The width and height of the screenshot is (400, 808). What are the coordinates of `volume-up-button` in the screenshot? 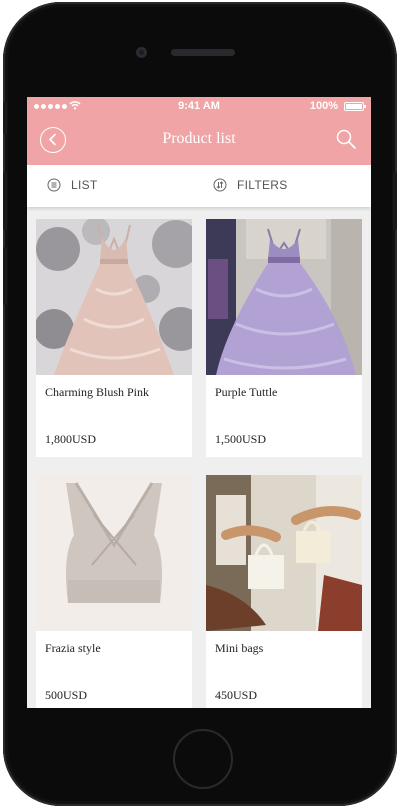 It's located at (5, 201).